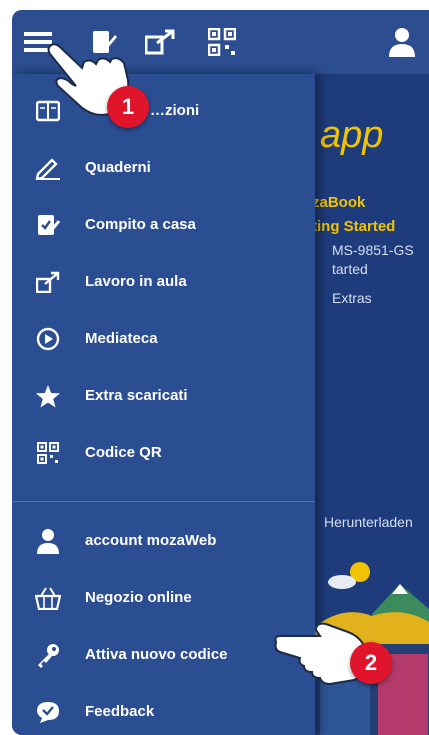 Image resolution: width=429 pixels, height=735 pixels. What do you see at coordinates (48, 655) in the screenshot?
I see `key-icon` at bounding box center [48, 655].